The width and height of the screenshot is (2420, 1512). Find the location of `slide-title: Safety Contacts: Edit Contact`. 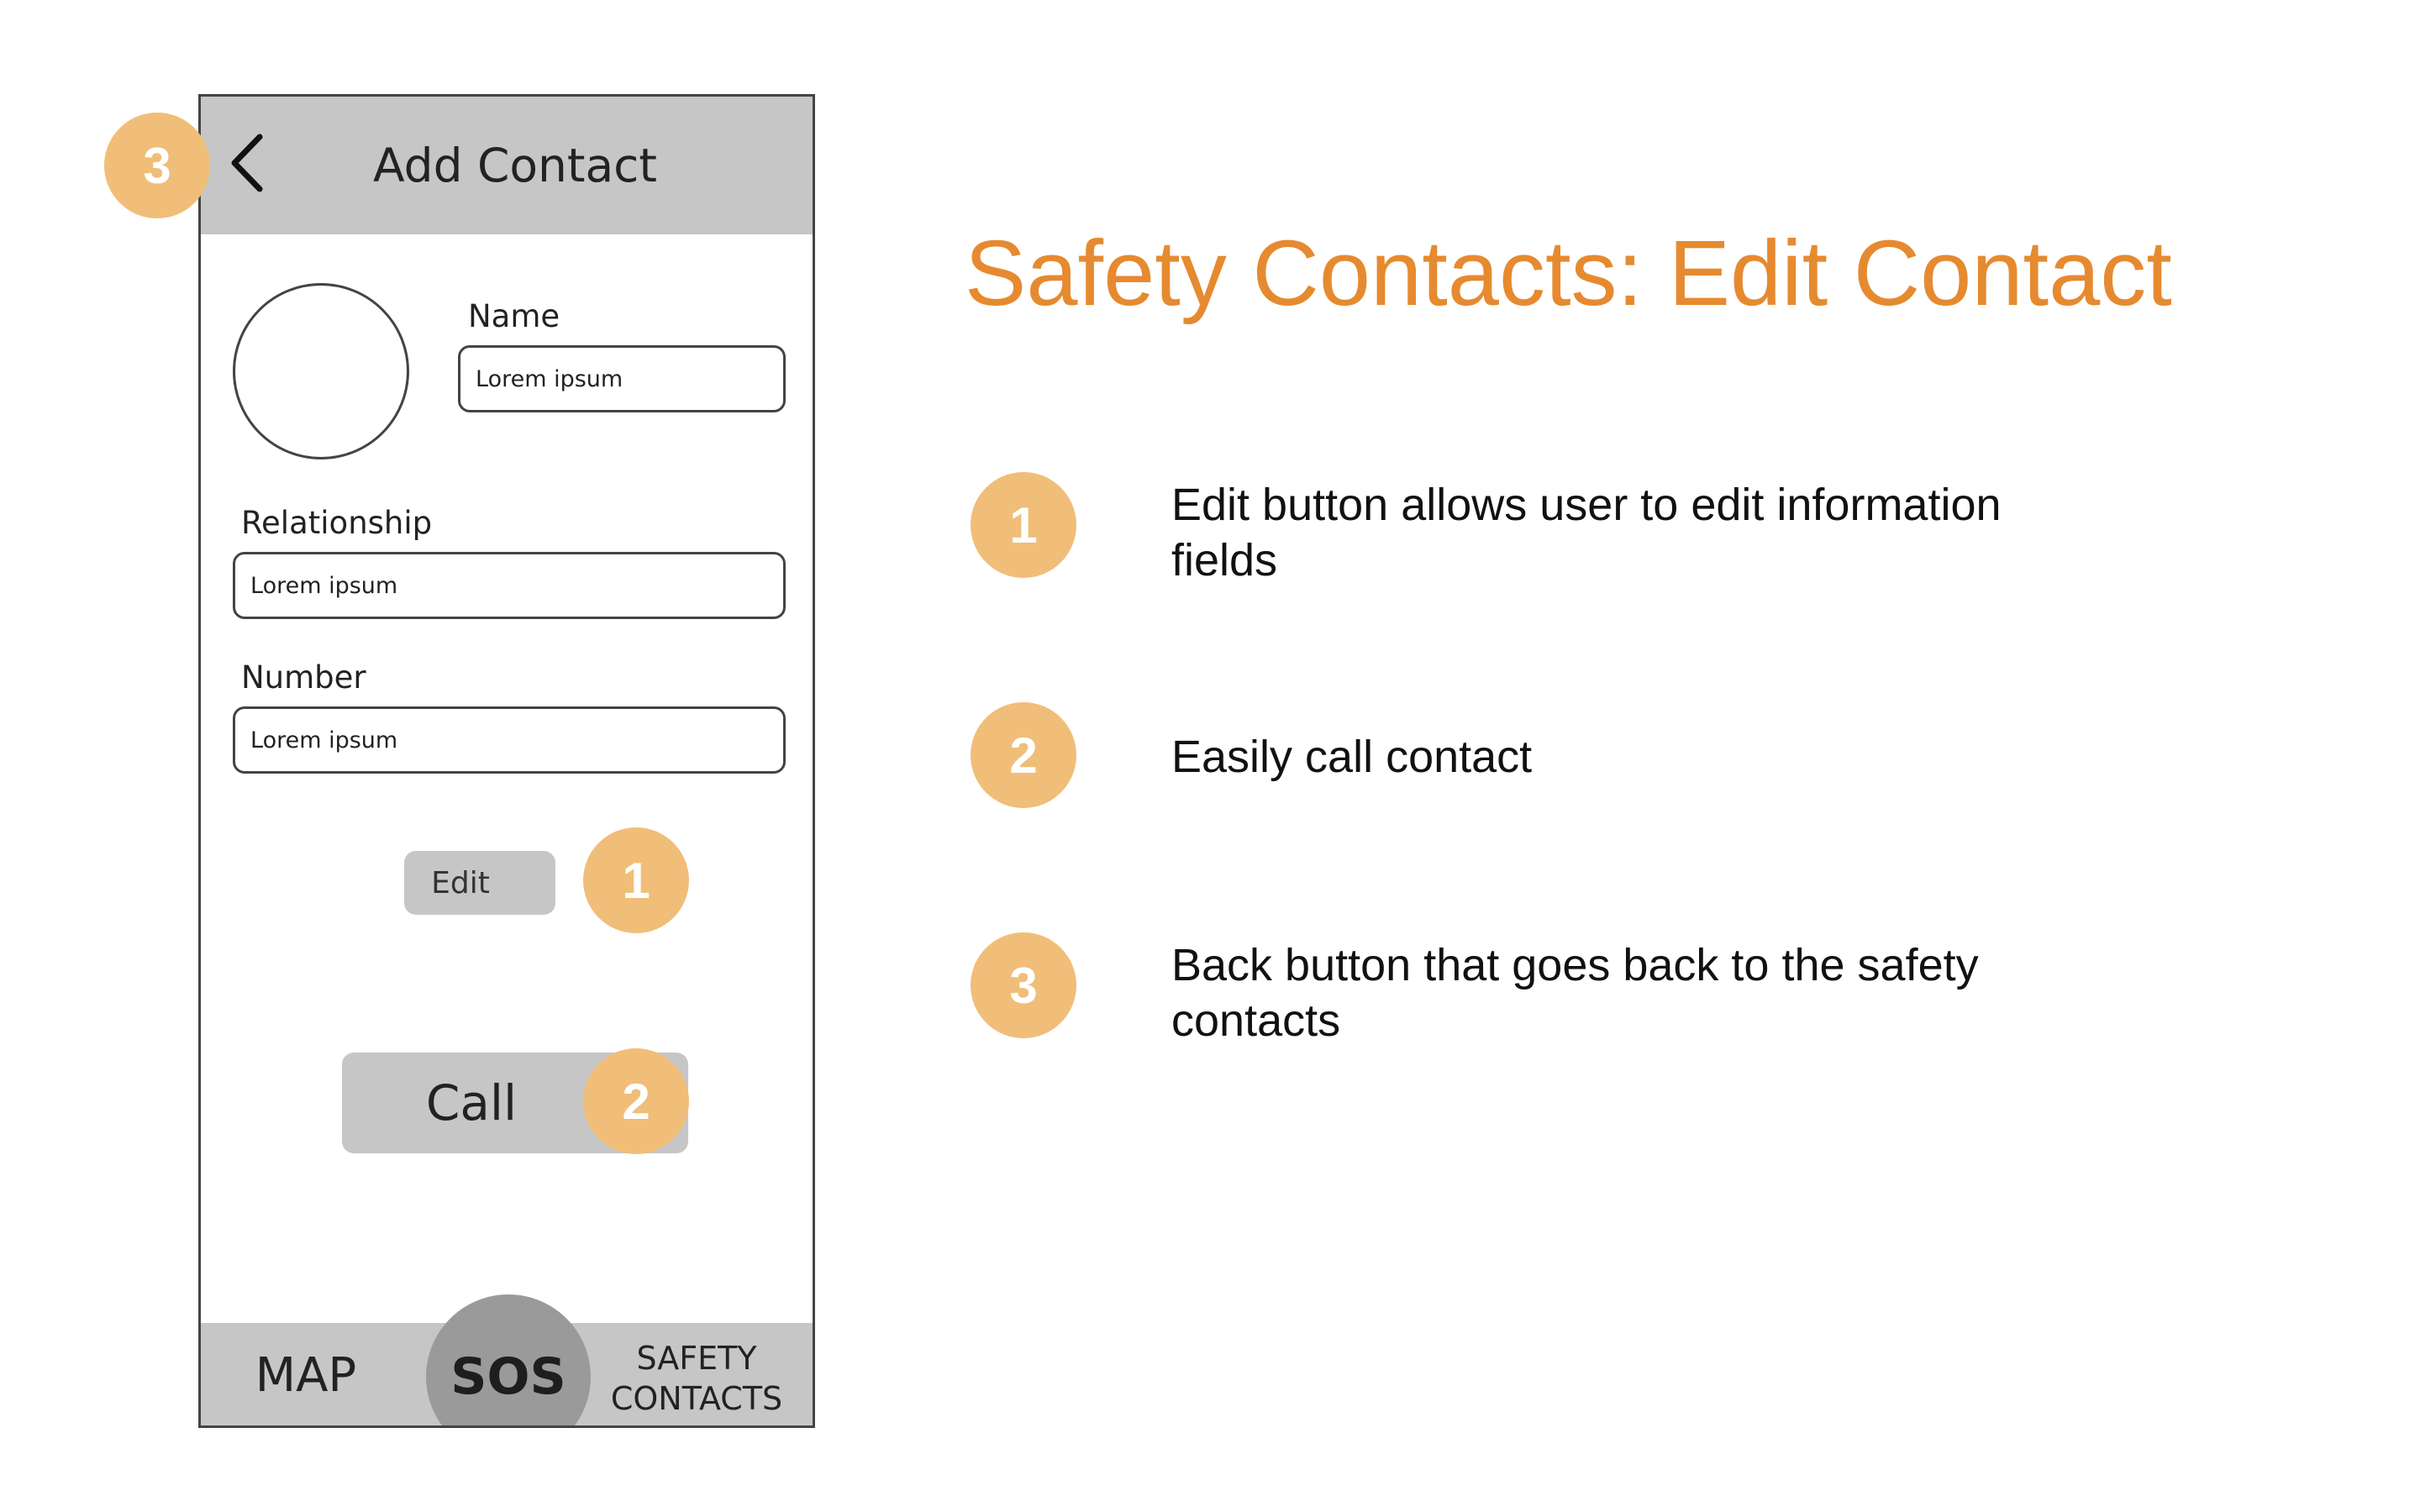

slide-title: Safety Contacts: Edit Contact is located at coordinates (1568, 273).